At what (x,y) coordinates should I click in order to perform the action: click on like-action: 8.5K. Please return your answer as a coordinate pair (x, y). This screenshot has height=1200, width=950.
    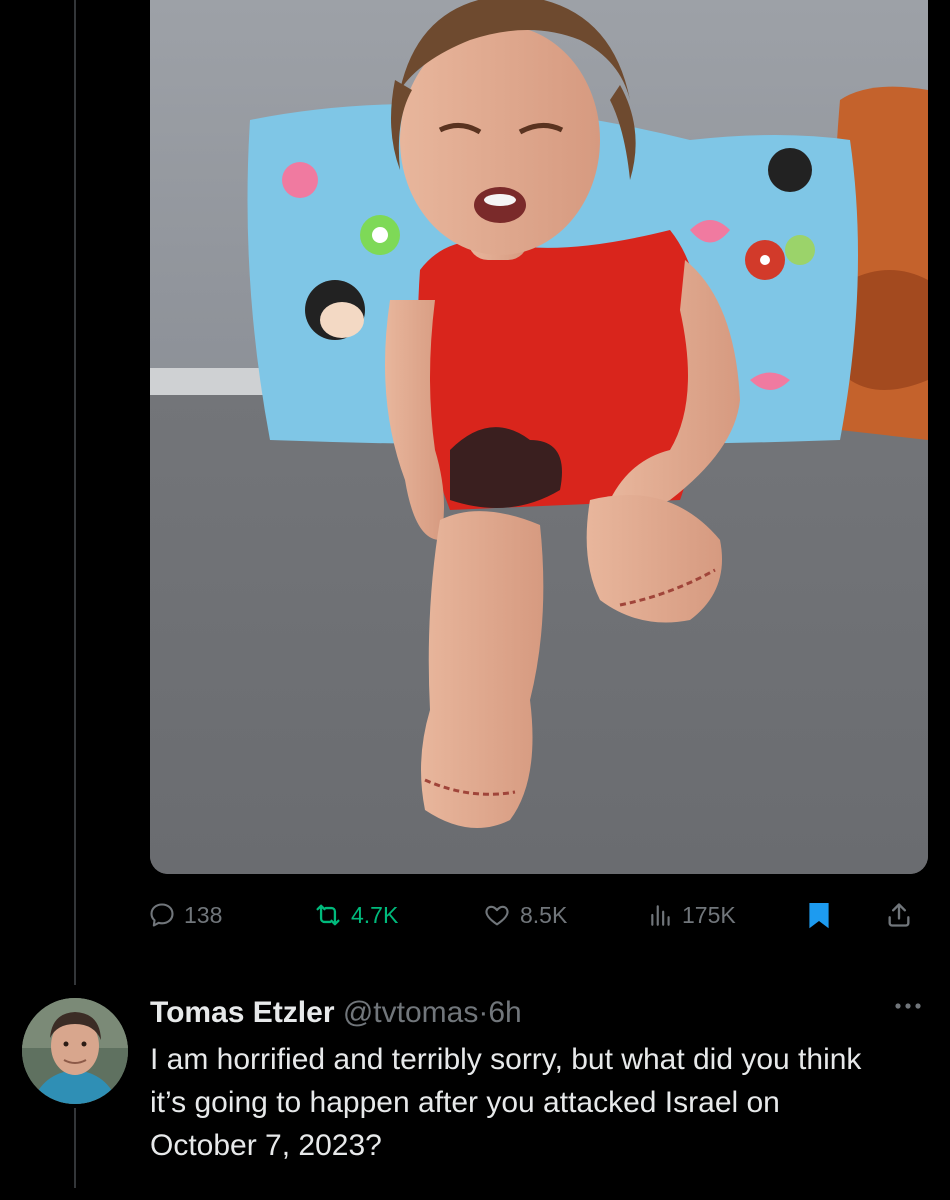
    Looking at the image, I should click on (524, 915).